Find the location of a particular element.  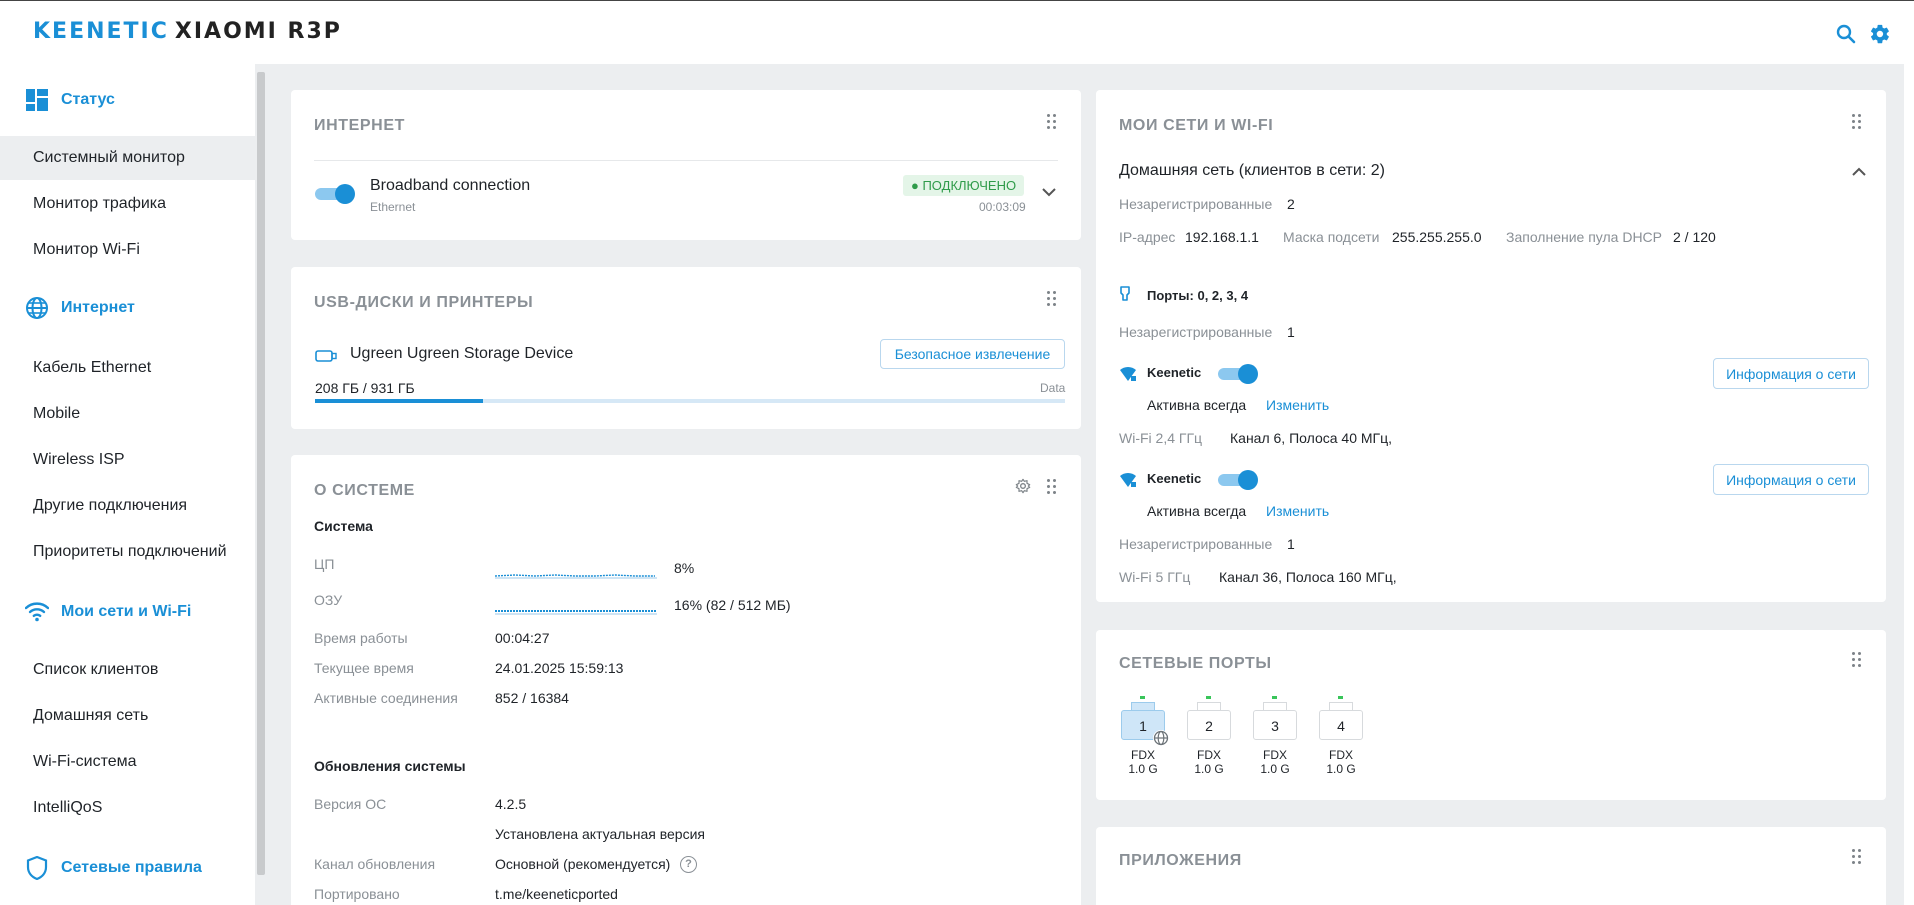

dhcp-pool-value: 2 / 120 is located at coordinates (1694, 237).